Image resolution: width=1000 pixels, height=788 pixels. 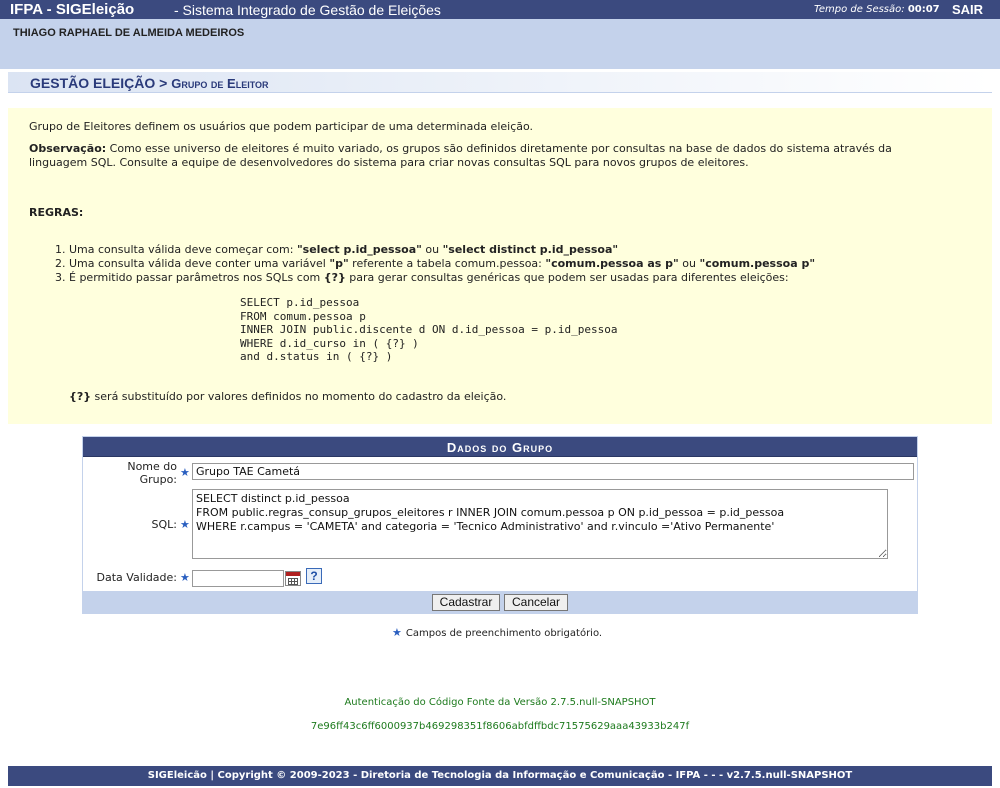 I want to click on validity-date-input, so click(x=238, y=578).